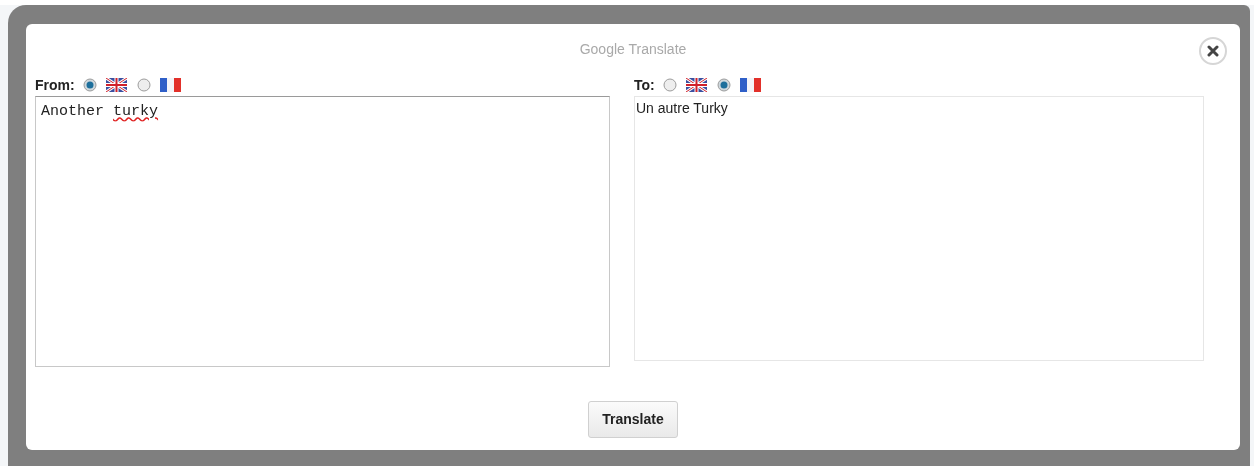 The width and height of the screenshot is (1254, 466). I want to click on dialog-title: Google Translate, so click(633, 49).